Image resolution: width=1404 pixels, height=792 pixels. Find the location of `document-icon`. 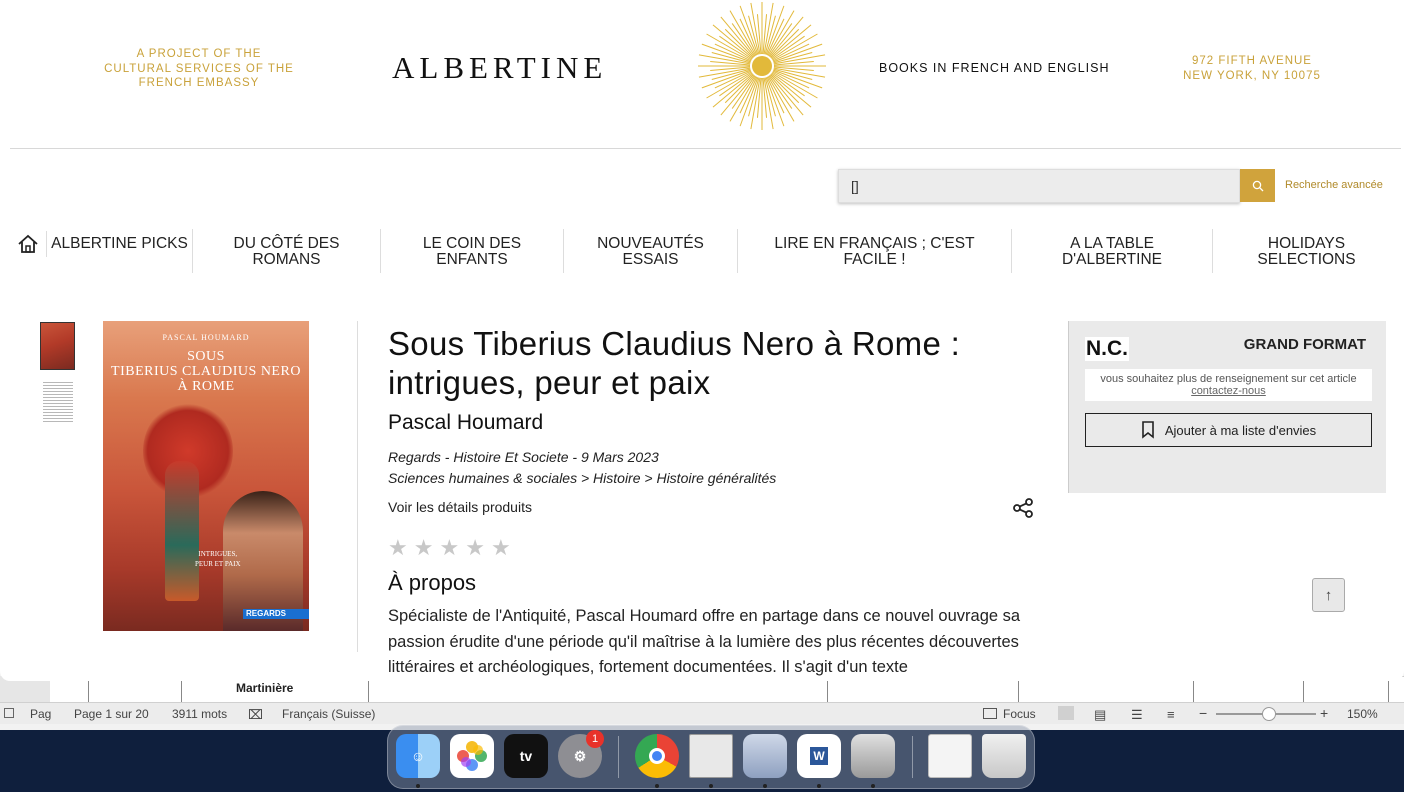

document-icon is located at coordinates (711, 756).